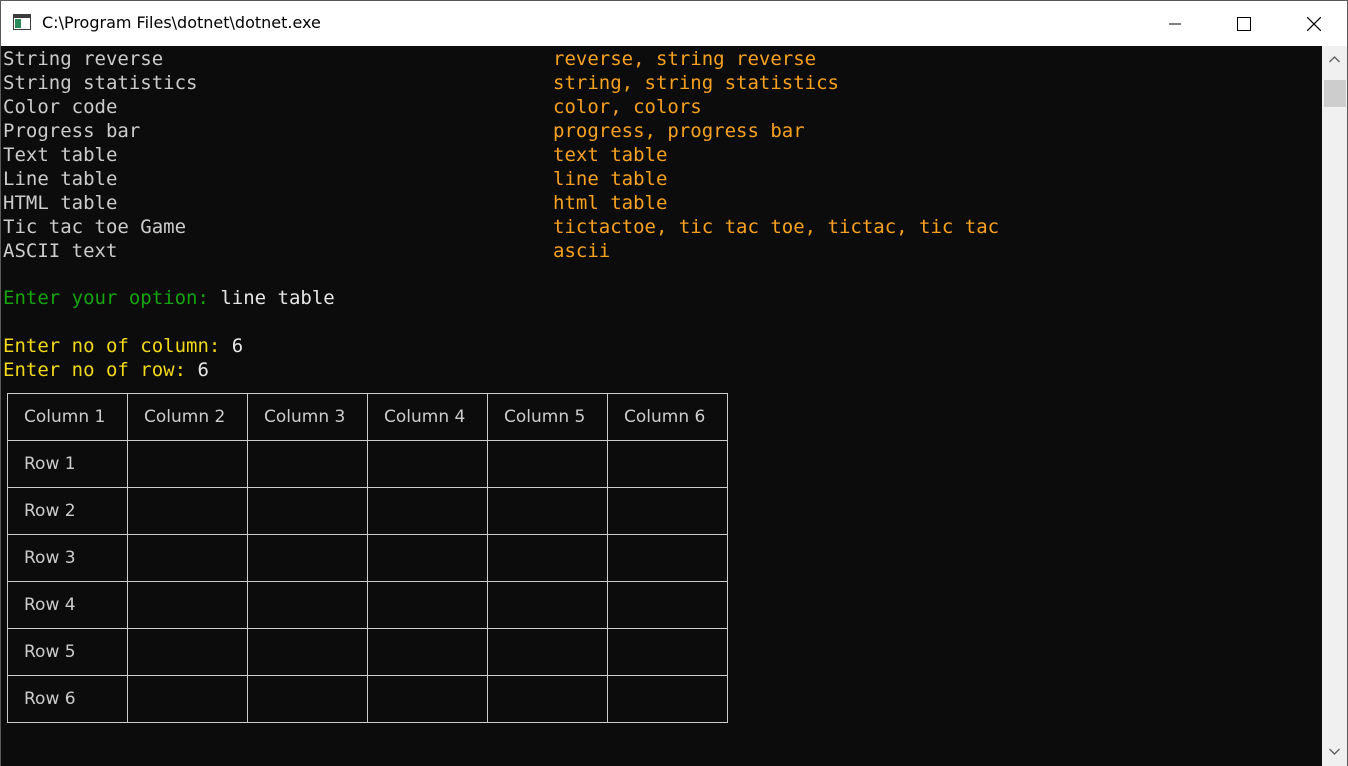 The image size is (1348, 766). Describe the element at coordinates (610, 179) in the screenshot. I see `menu-item-aliases: line table` at that location.